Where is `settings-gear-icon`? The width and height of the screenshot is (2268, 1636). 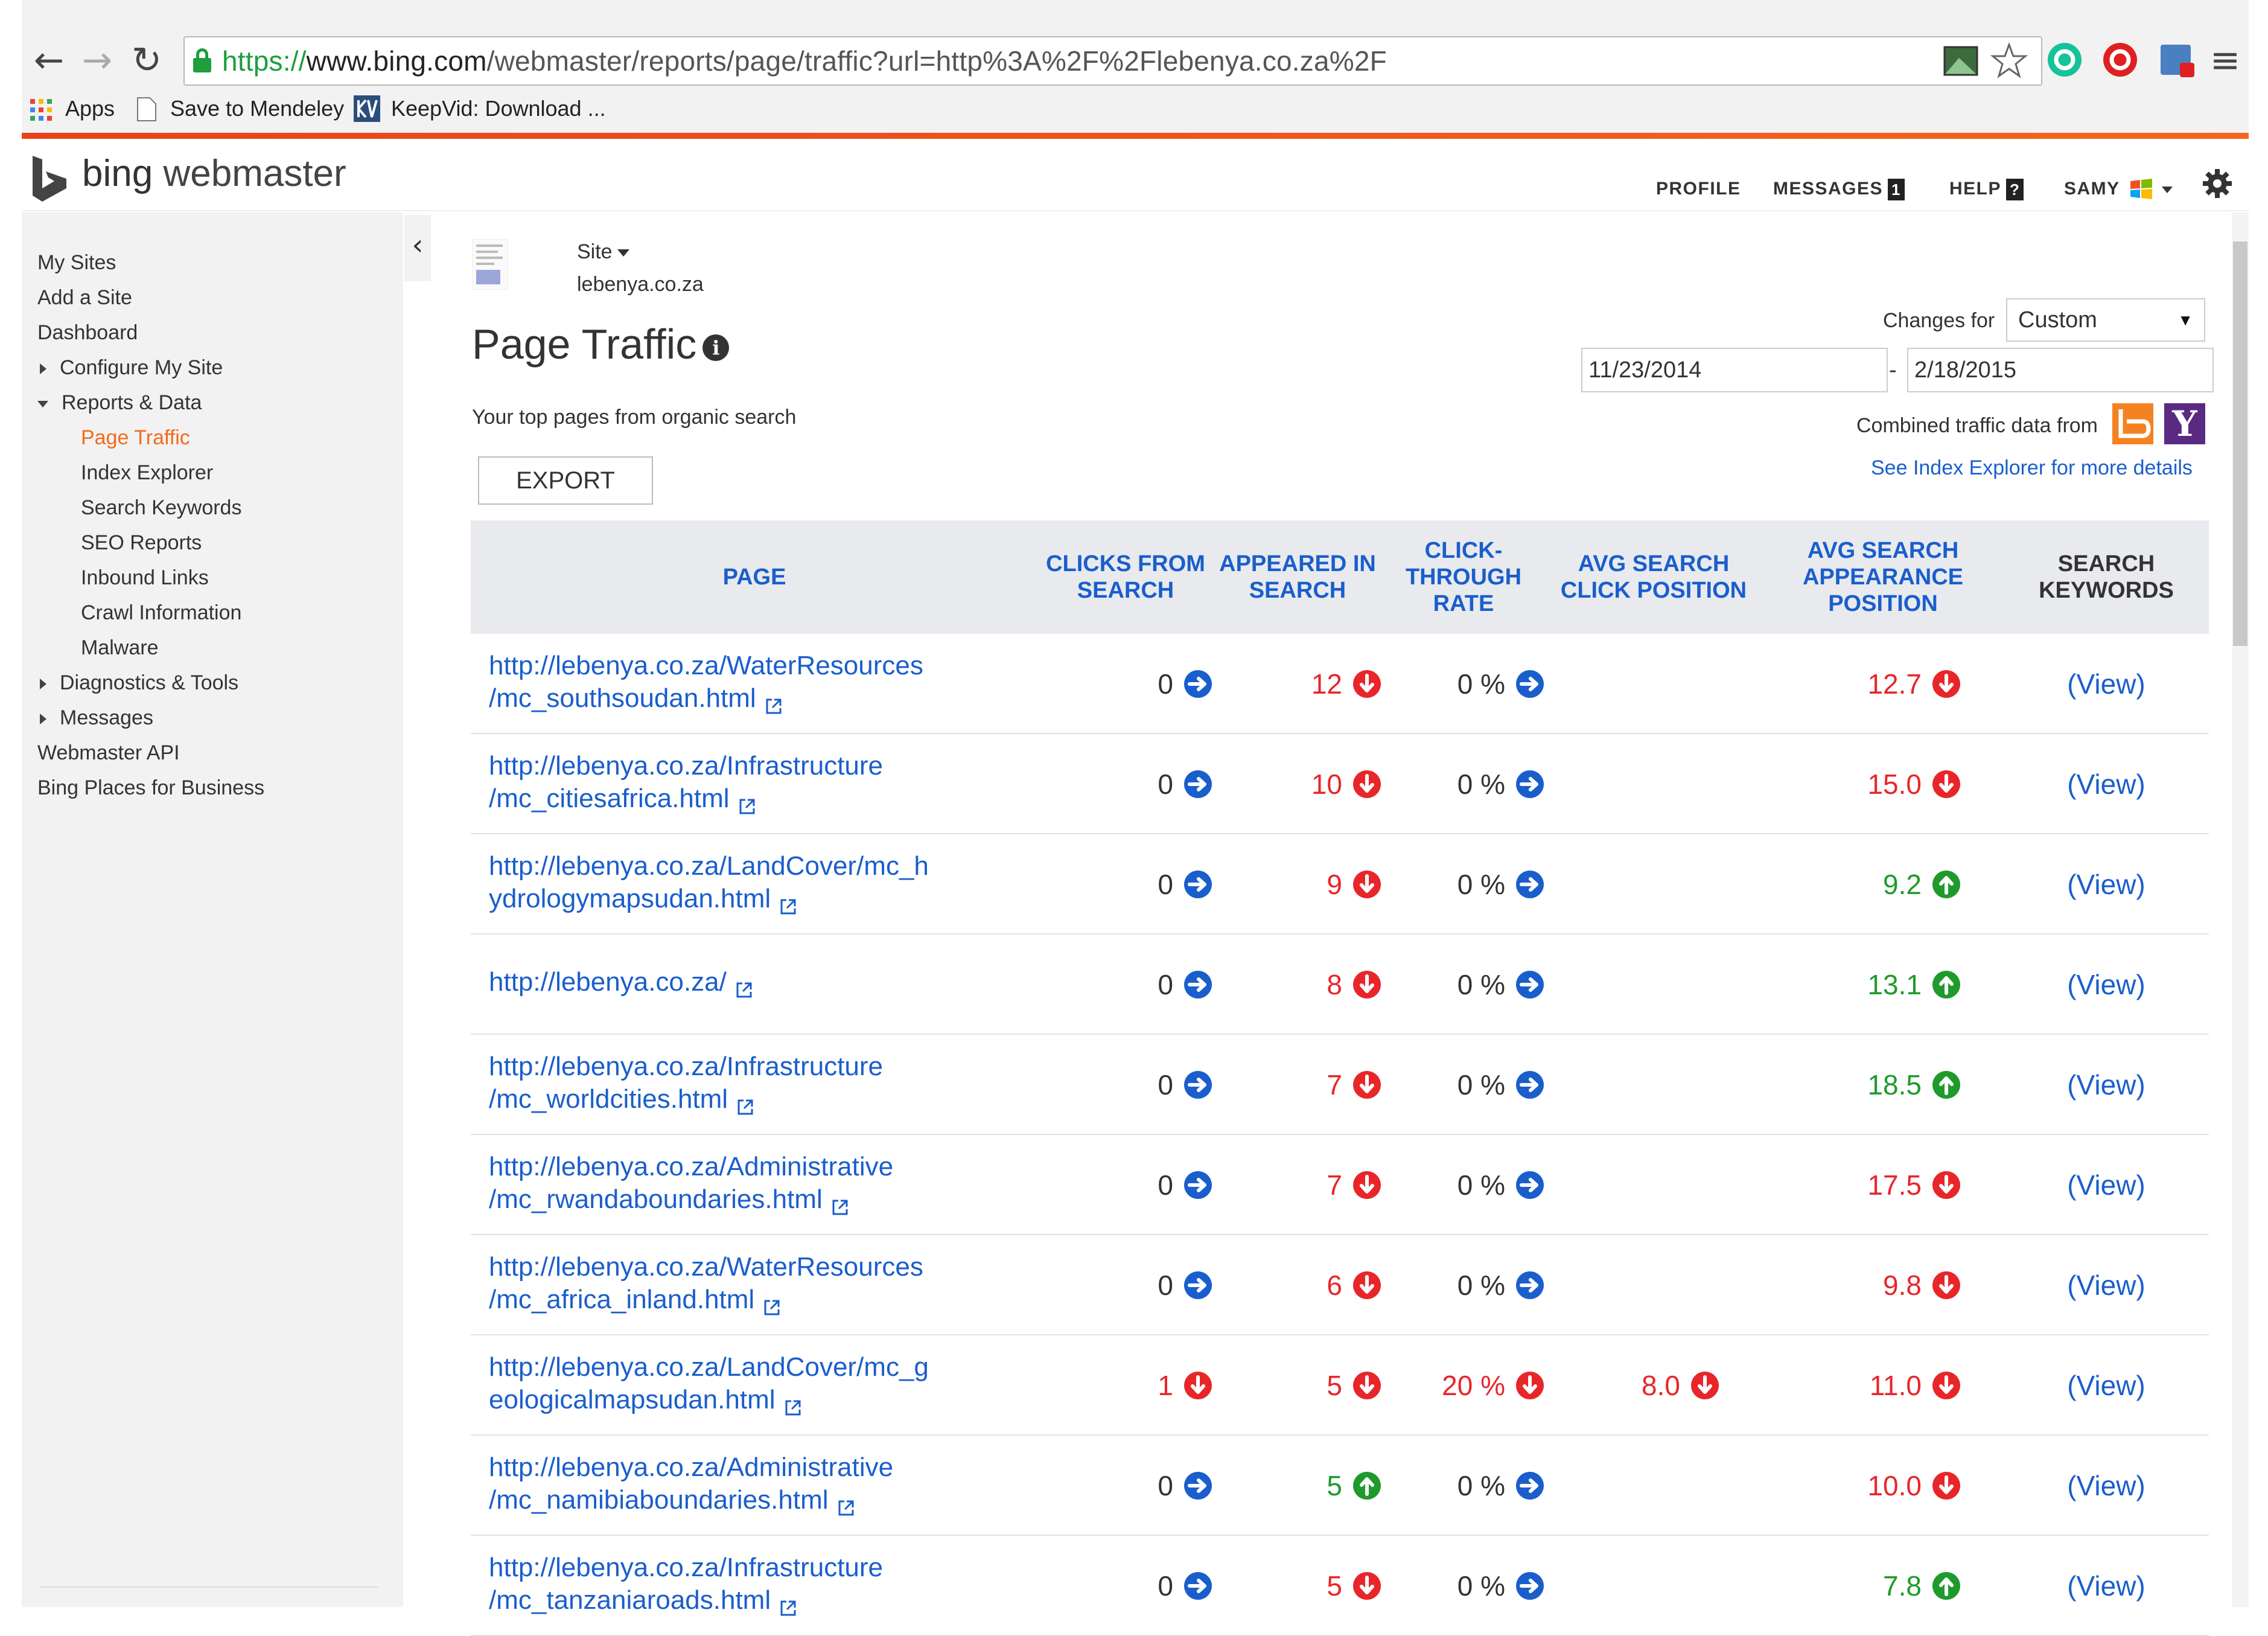
settings-gear-icon is located at coordinates (2217, 184).